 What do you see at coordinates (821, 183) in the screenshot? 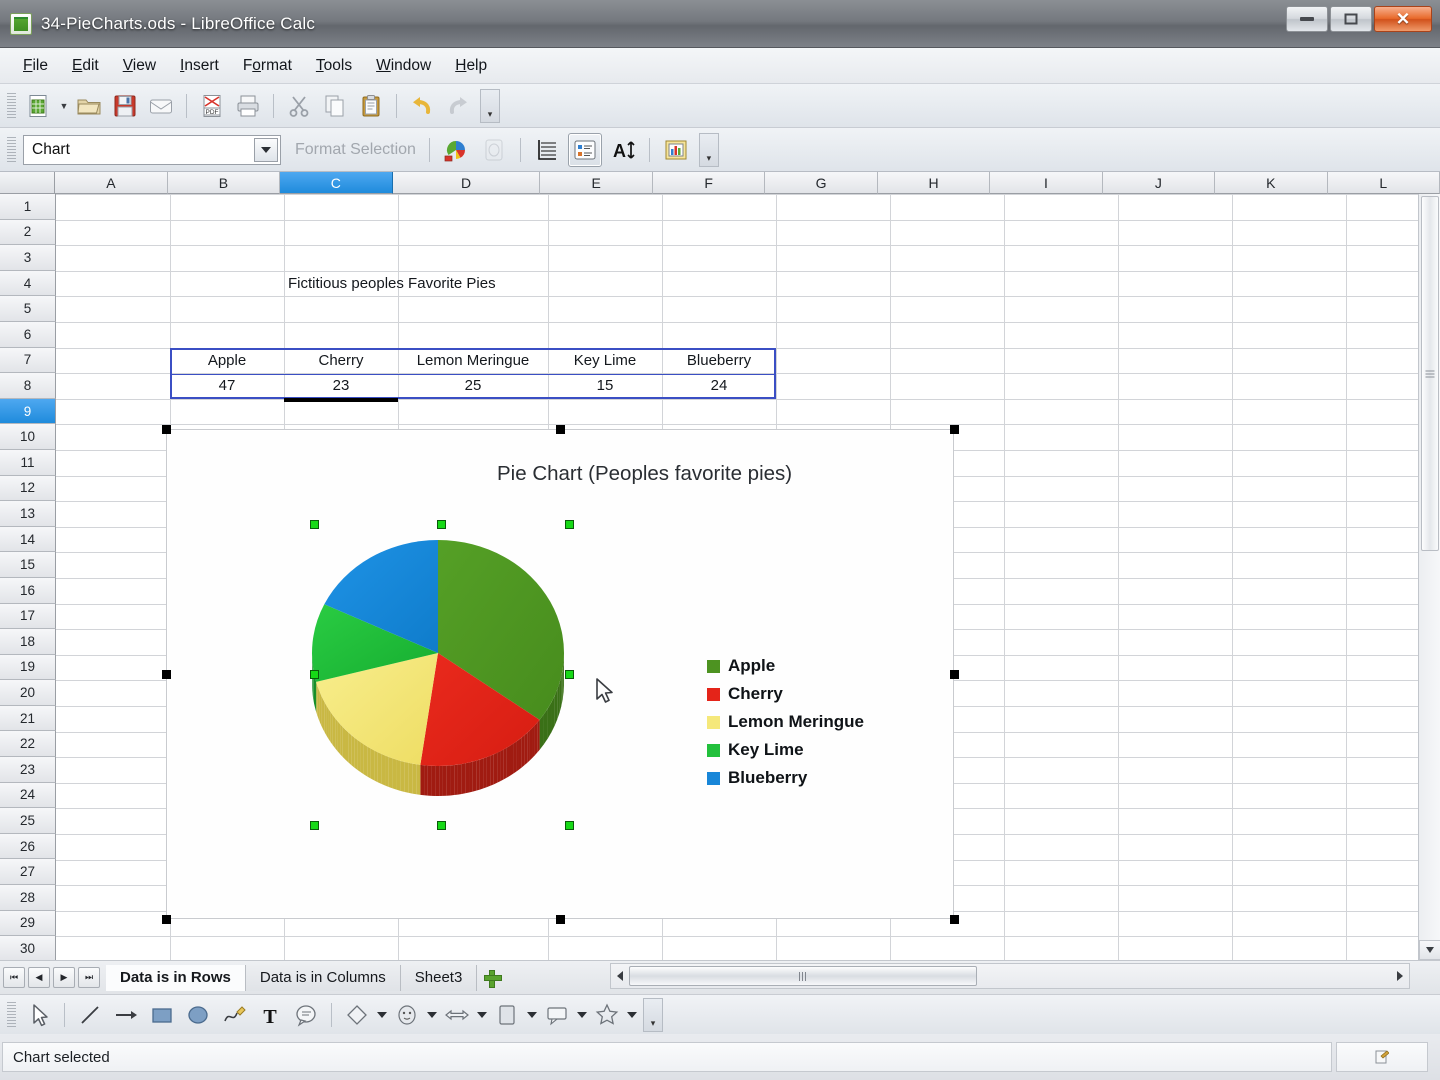
I see `column-header-g: G` at bounding box center [821, 183].